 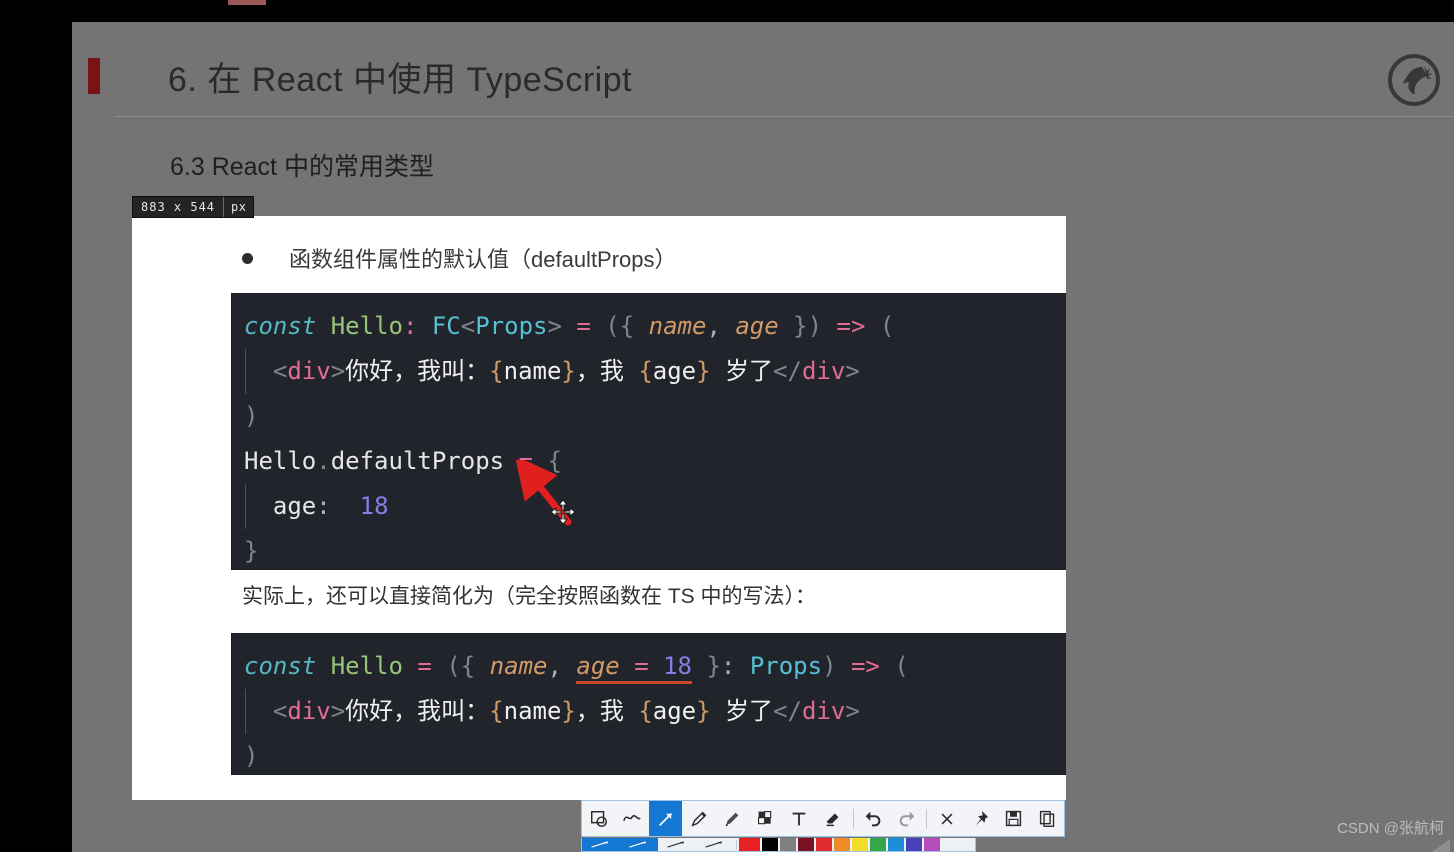 I want to click on floppy-save-icon, so click(x=1013, y=818).